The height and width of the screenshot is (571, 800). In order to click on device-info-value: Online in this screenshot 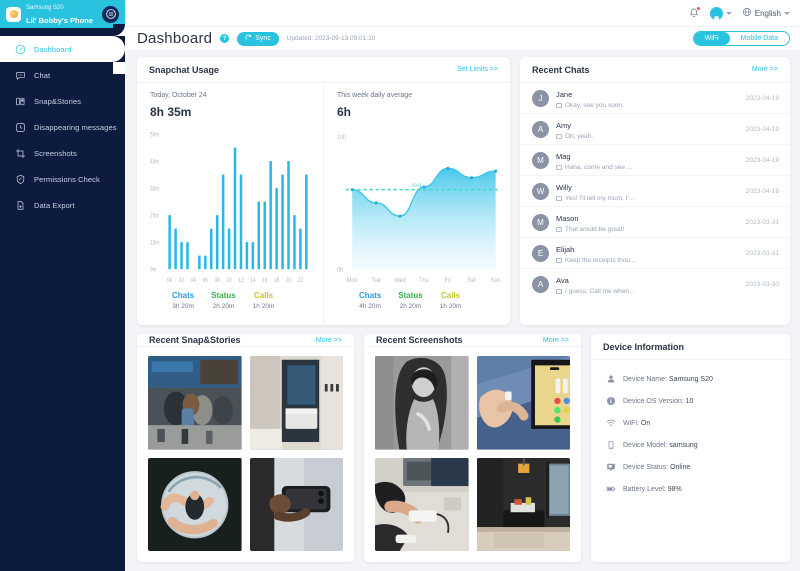, I will do `click(680, 467)`.